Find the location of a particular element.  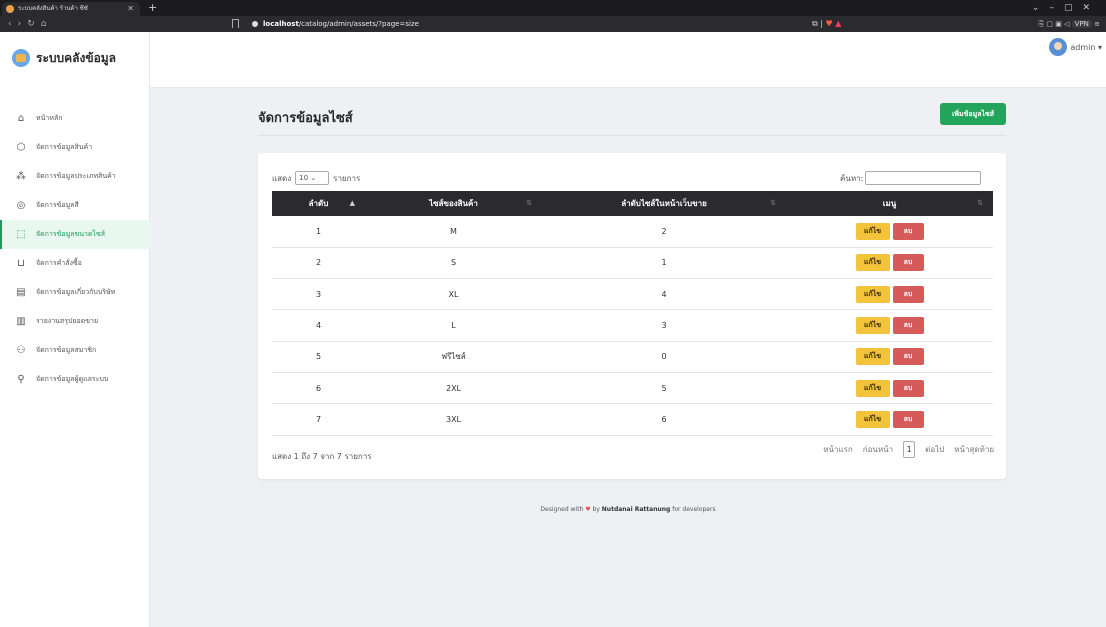

new-tab-icon: + is located at coordinates (152, 8).